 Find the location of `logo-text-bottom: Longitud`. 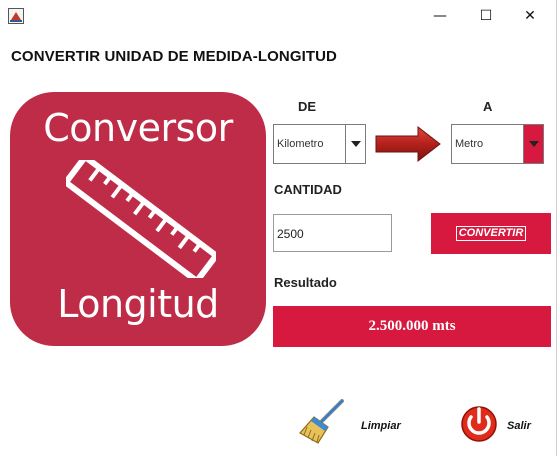

logo-text-bottom: Longitud is located at coordinates (138, 304).